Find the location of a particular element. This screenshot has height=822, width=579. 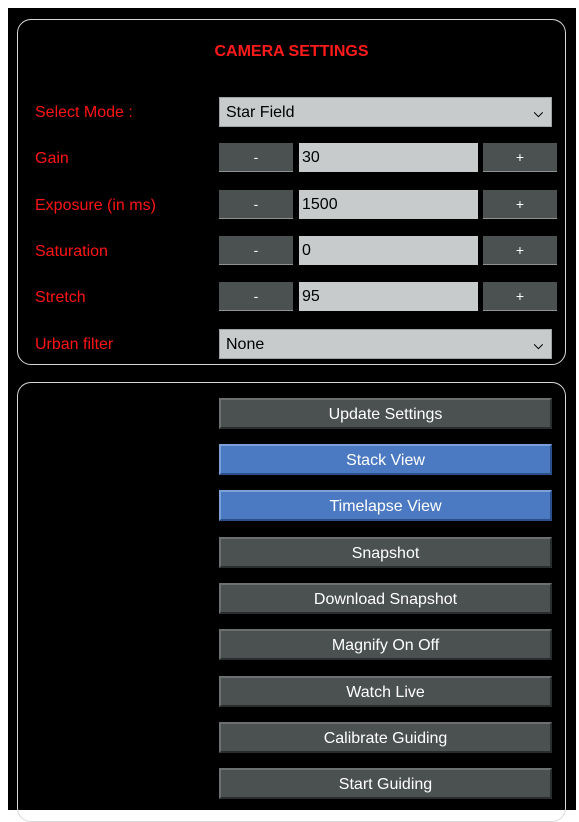

saturation-increment-button: + is located at coordinates (520, 250).